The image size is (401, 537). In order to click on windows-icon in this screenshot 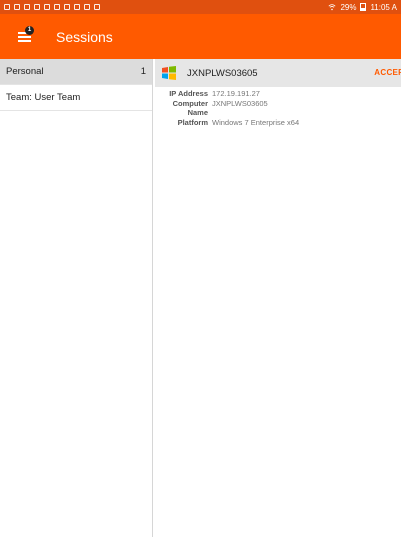, I will do `click(169, 73)`.